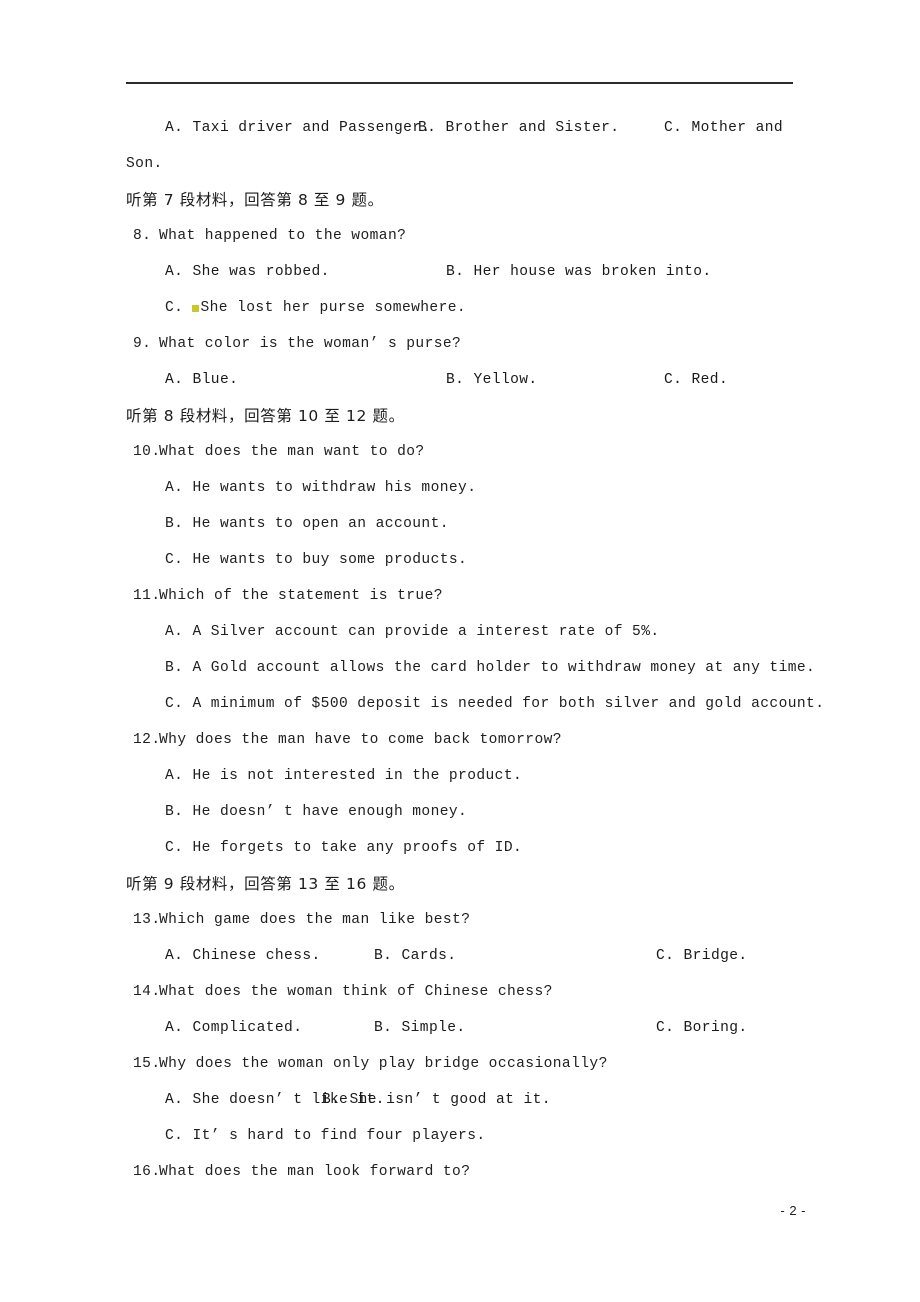 Image resolution: width=920 pixels, height=1302 pixels. I want to click on option-a-q12: A. He is not interested in the product., so click(461, 776).